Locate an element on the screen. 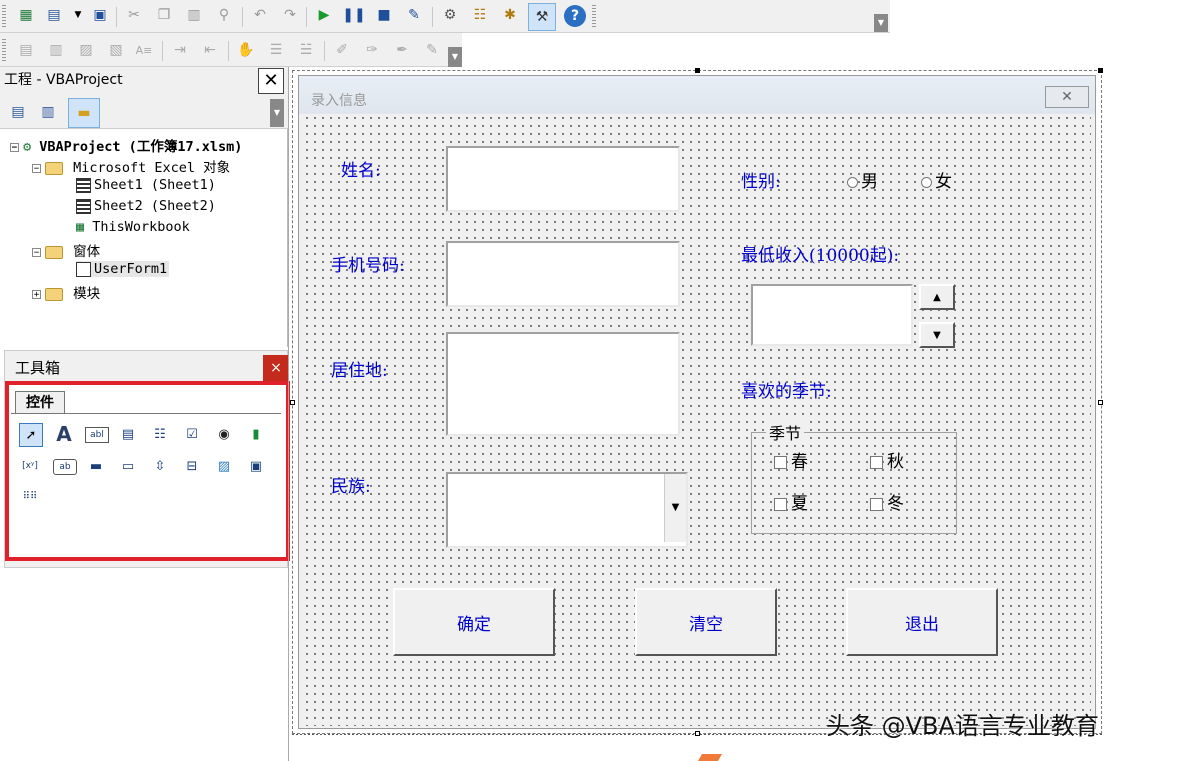 The image size is (1200, 761). expand-icon: + is located at coordinates (36, 294).